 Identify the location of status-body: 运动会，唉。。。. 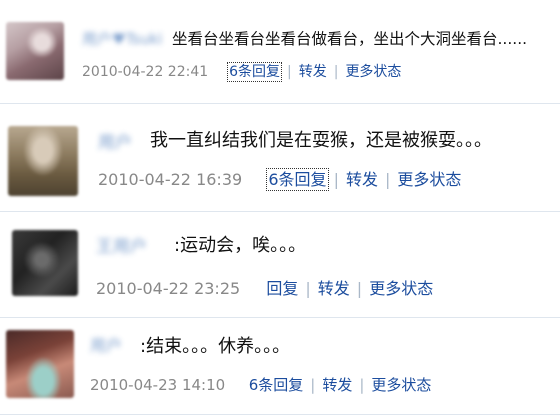
(243, 245).